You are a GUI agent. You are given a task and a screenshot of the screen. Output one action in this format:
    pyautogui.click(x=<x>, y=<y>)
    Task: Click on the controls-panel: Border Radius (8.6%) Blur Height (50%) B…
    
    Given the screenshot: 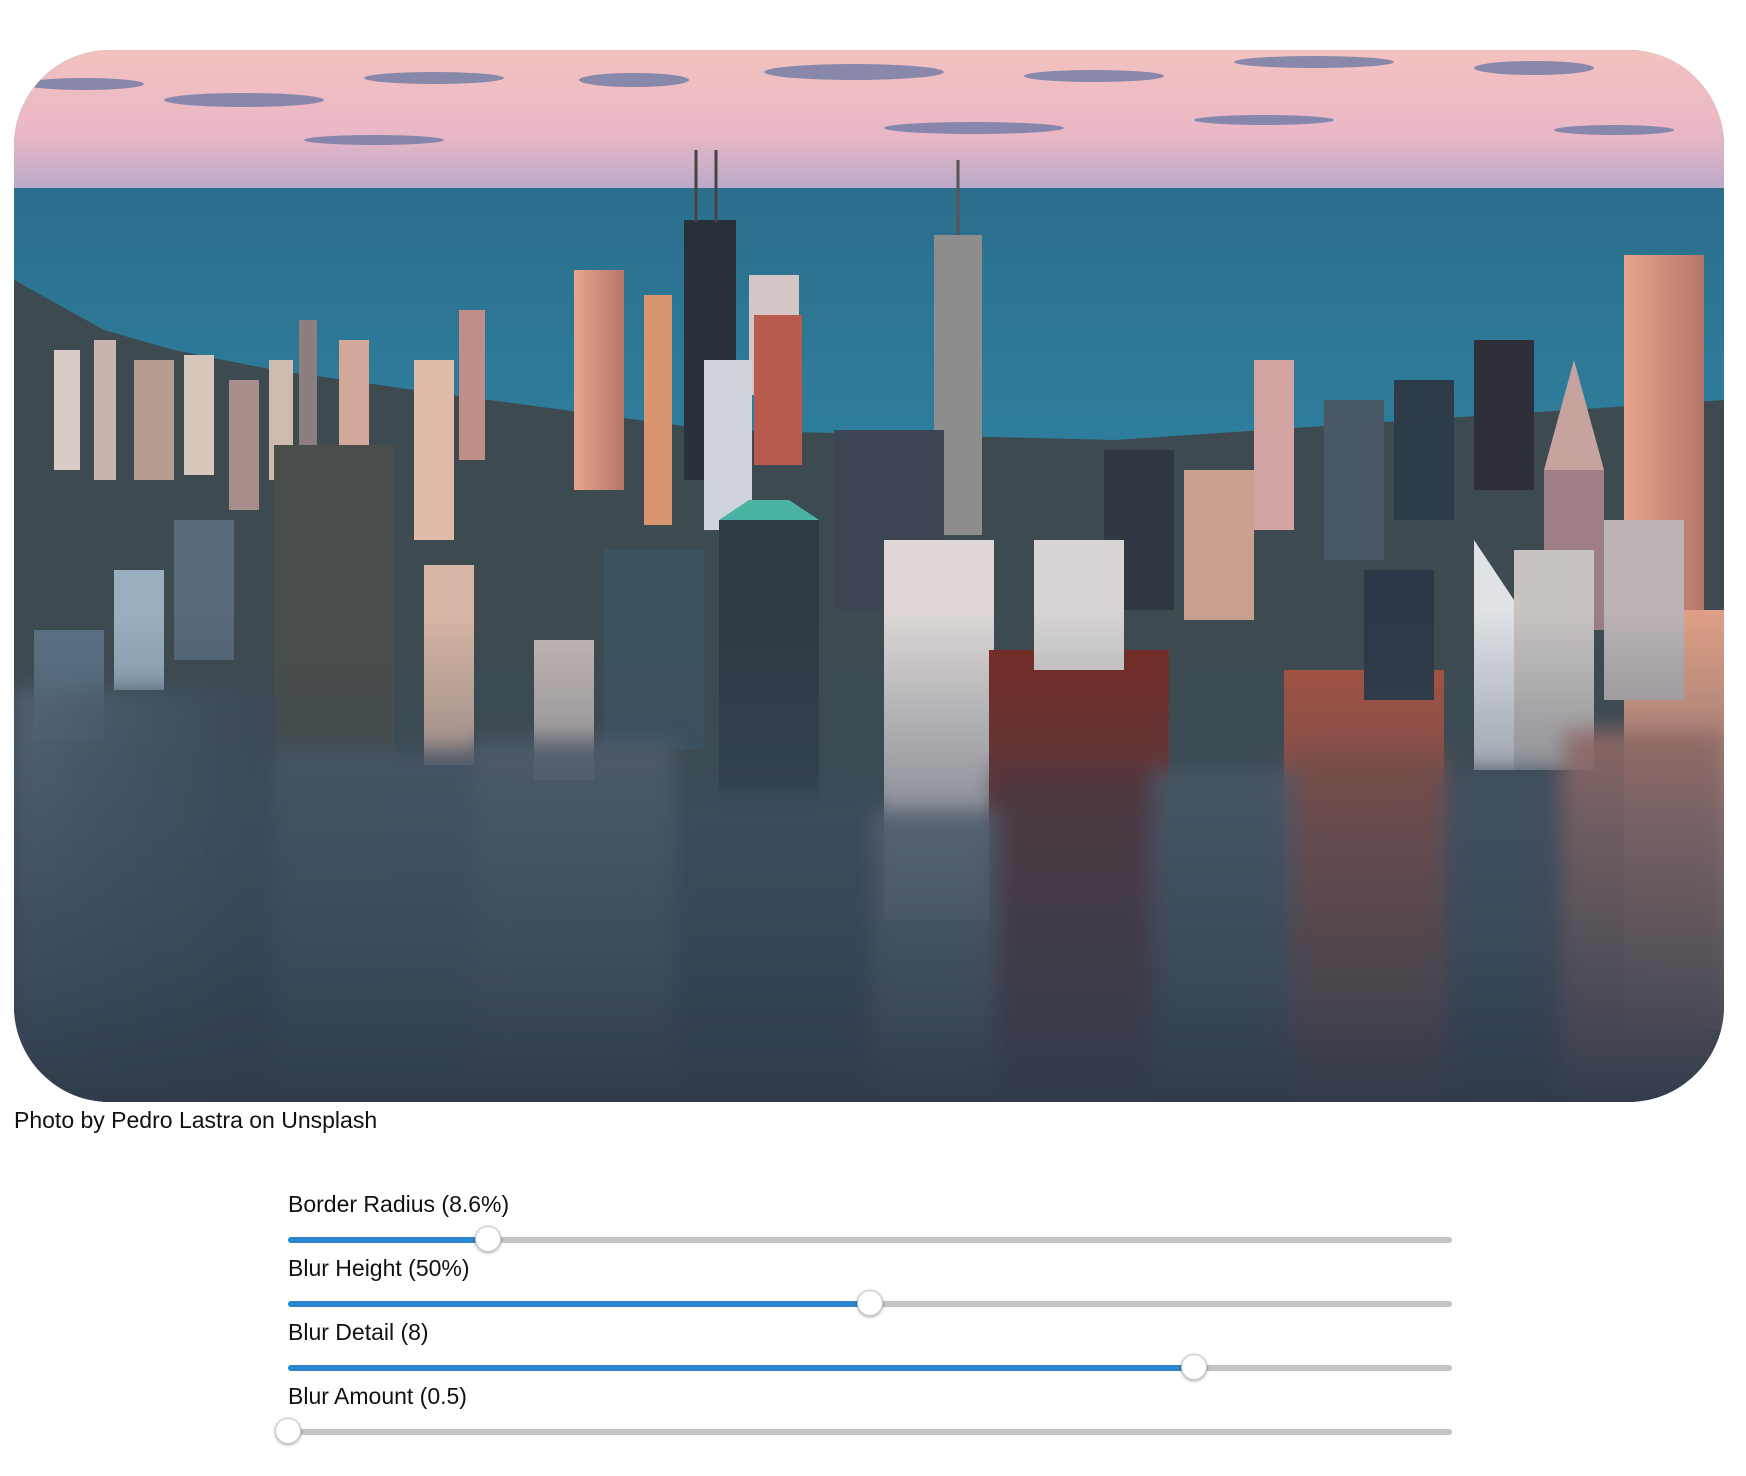 What is the action you would take?
    pyautogui.click(x=863, y=1318)
    